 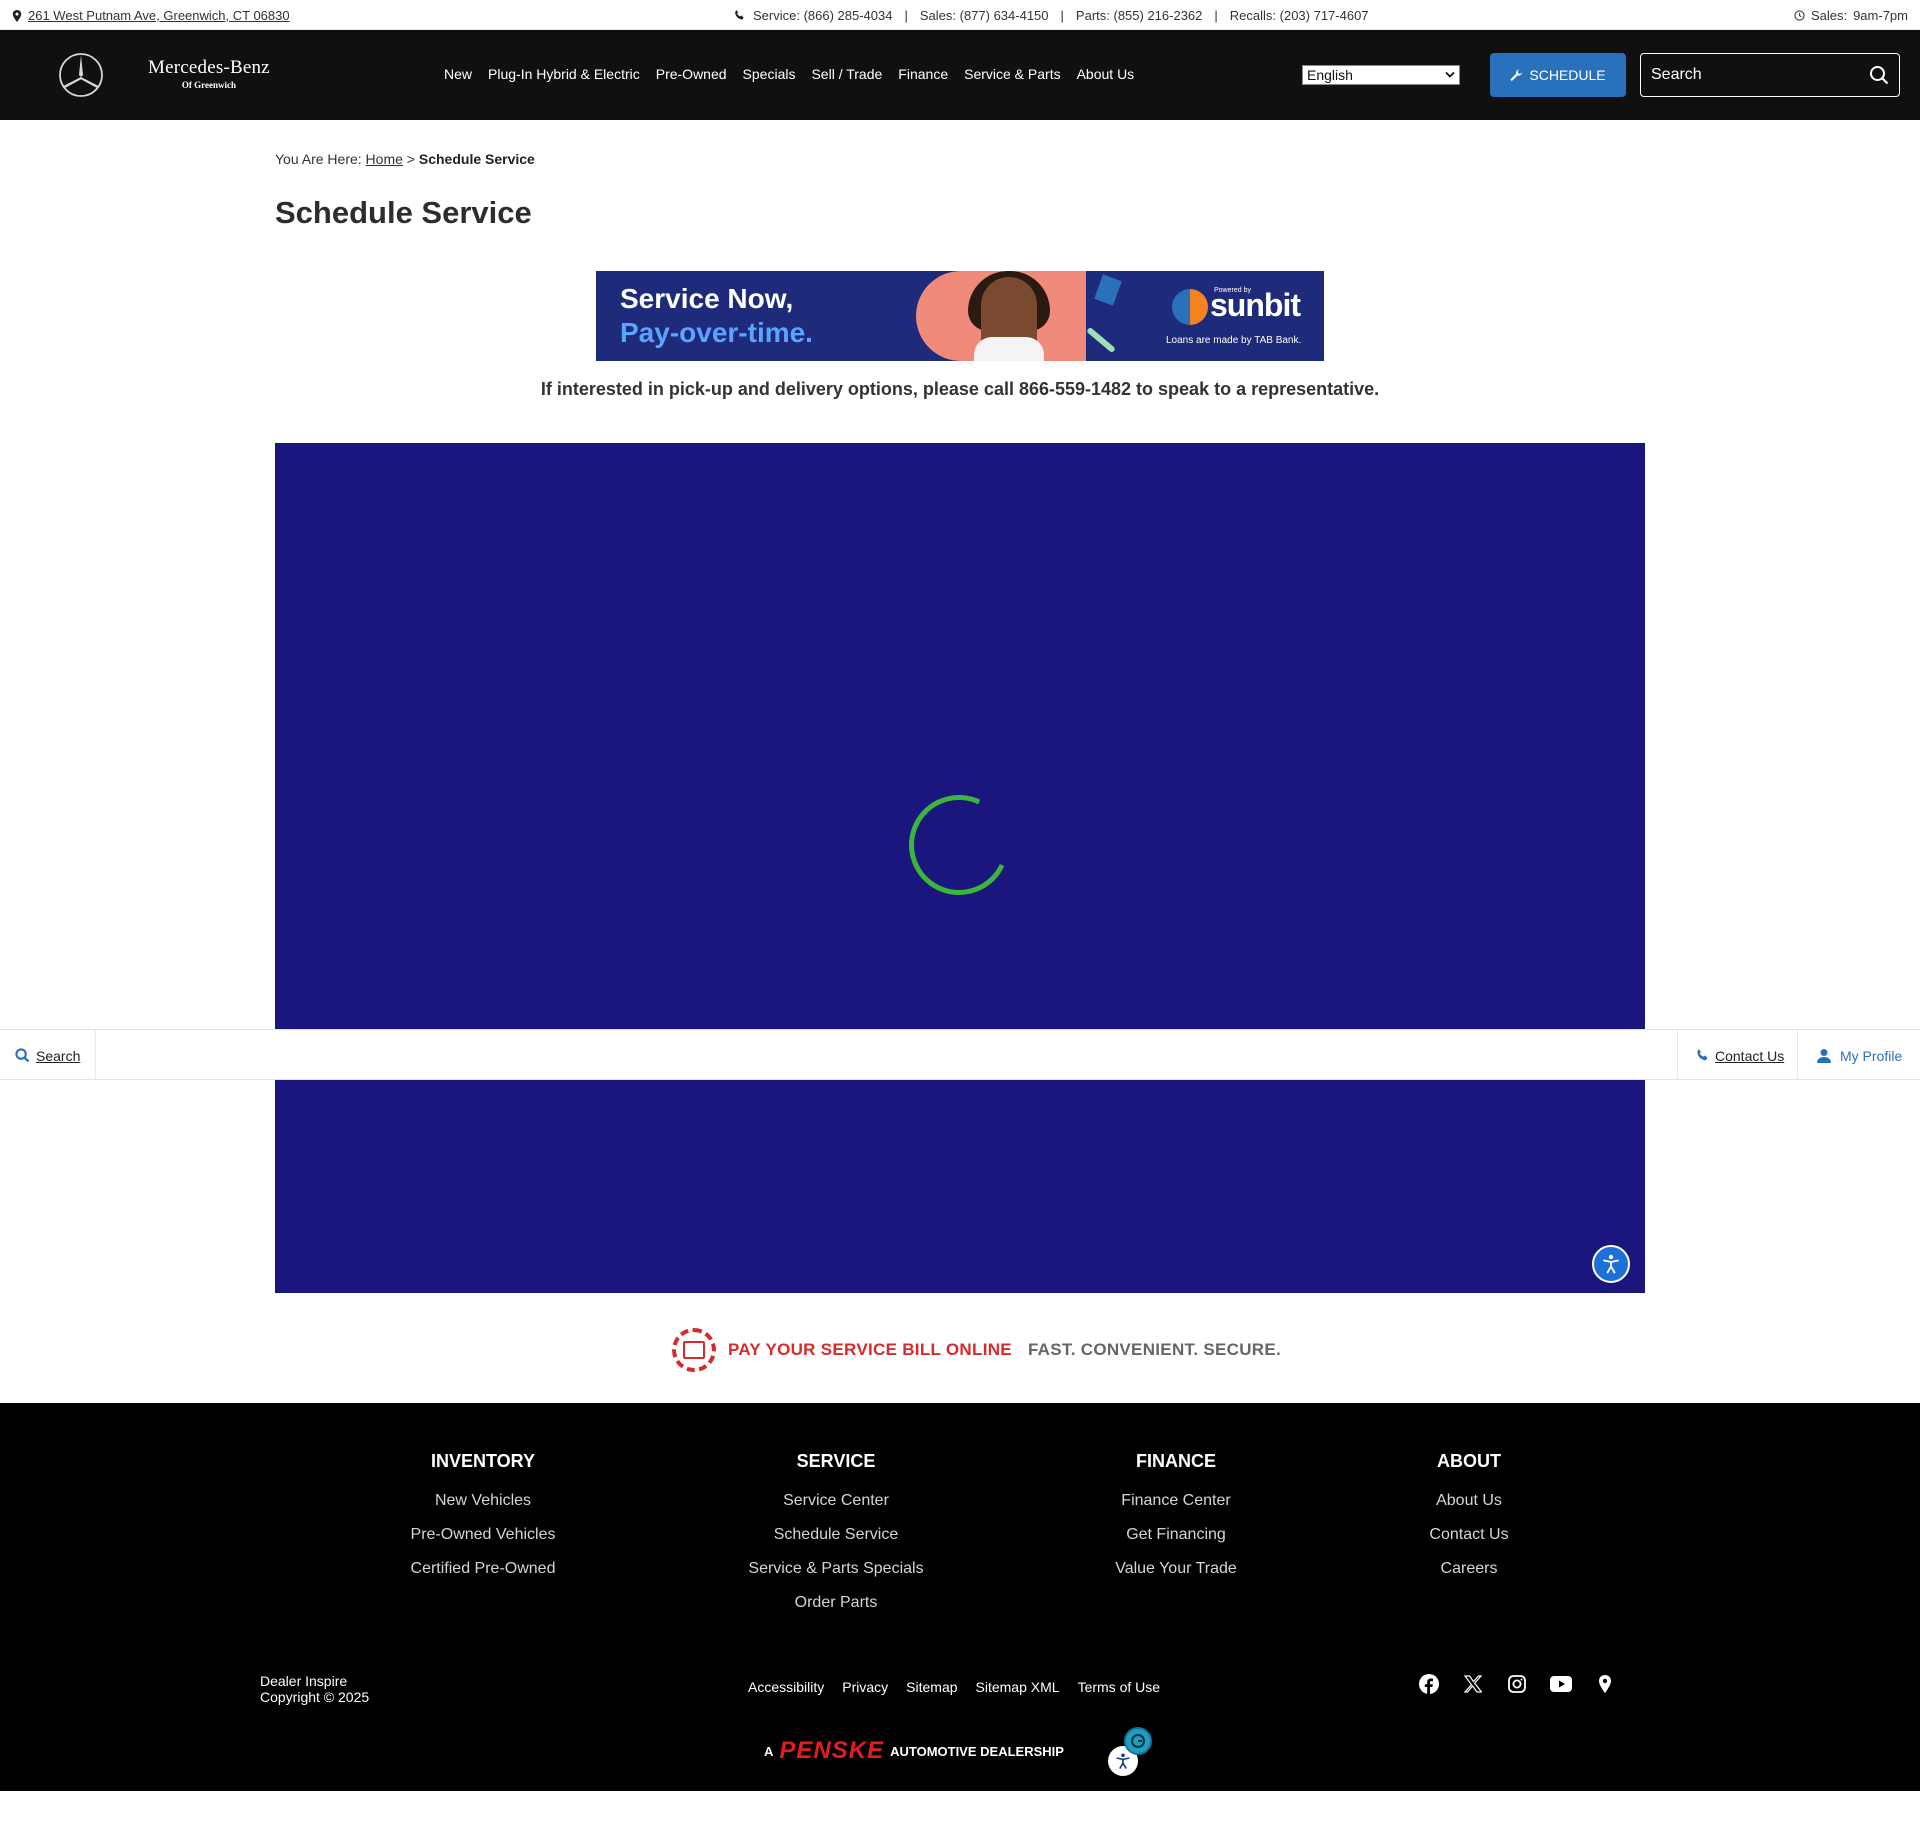 What do you see at coordinates (1469, 1522) in the screenshot?
I see `footer-column-about: ABOUT About Us Contact Us Careers` at bounding box center [1469, 1522].